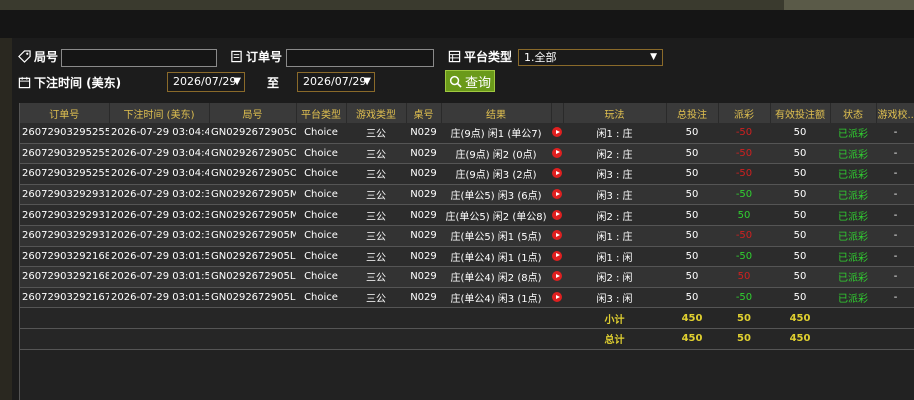 This screenshot has width=914, height=400. I want to click on column-header, so click(557, 113).